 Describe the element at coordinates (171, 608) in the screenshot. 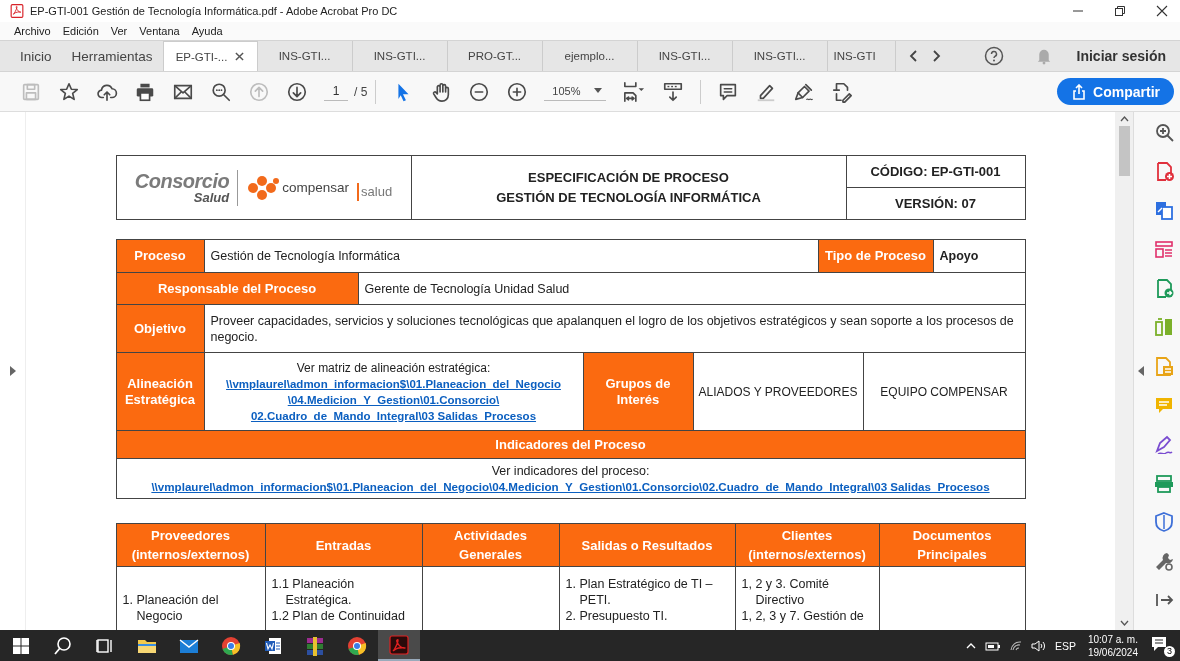

I see `list-item: 1. Planeación del Negocio` at that location.